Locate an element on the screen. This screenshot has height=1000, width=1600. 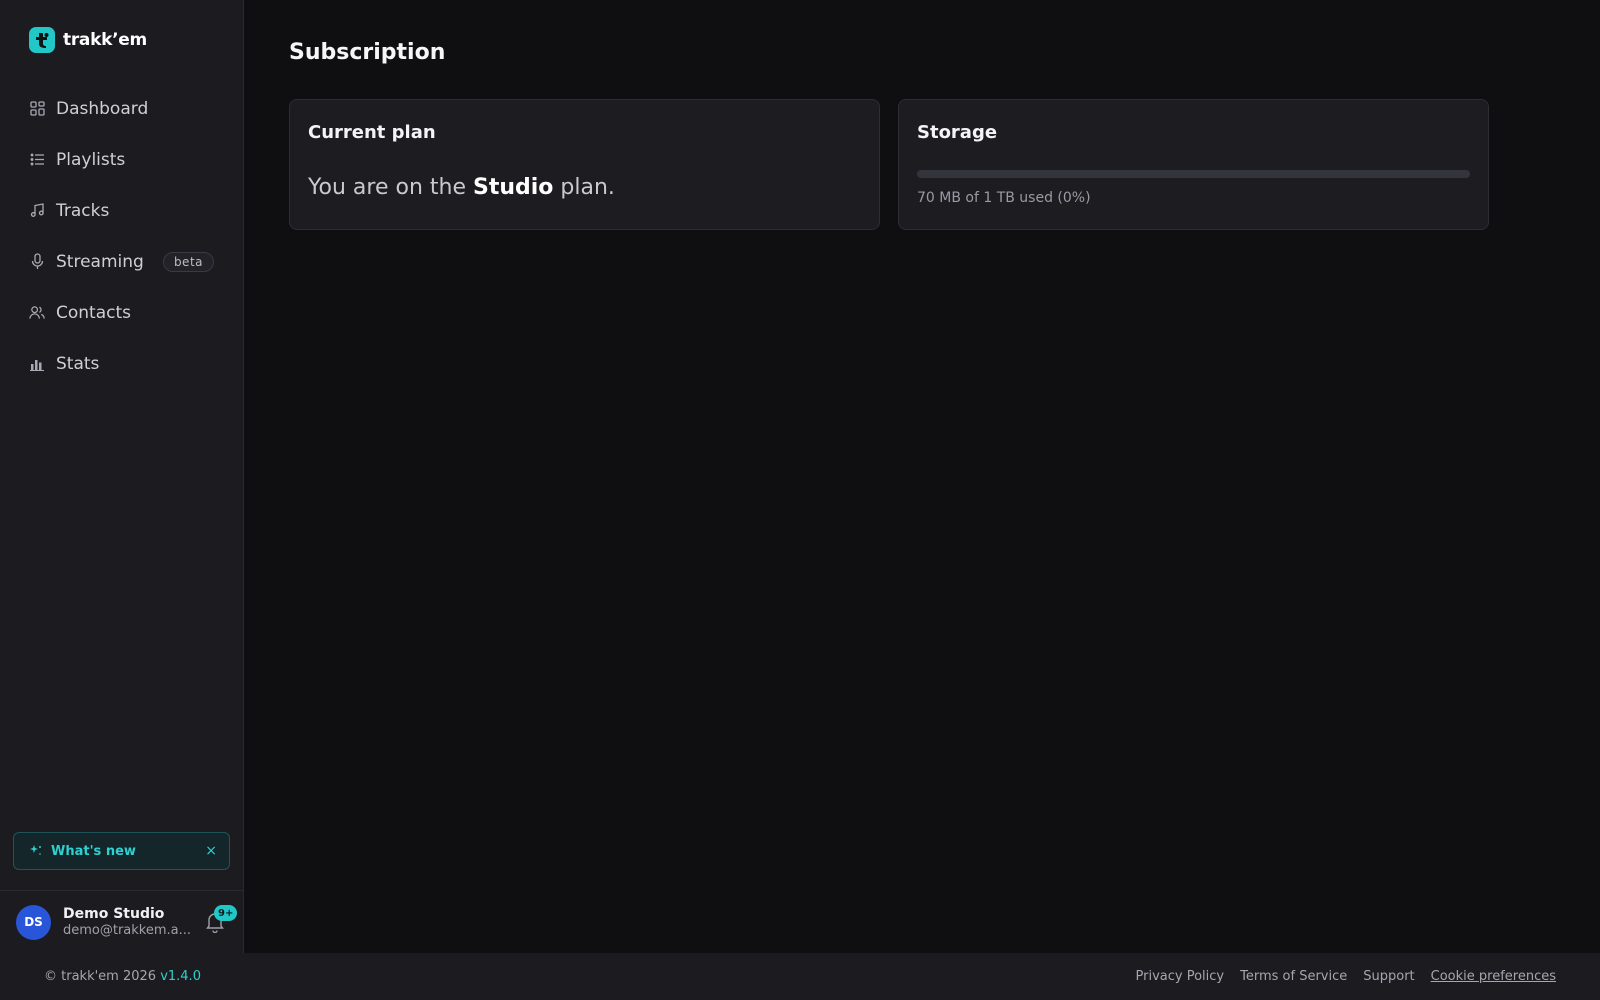
sidebar-item-contacts: Contacts is located at coordinates (122, 312).